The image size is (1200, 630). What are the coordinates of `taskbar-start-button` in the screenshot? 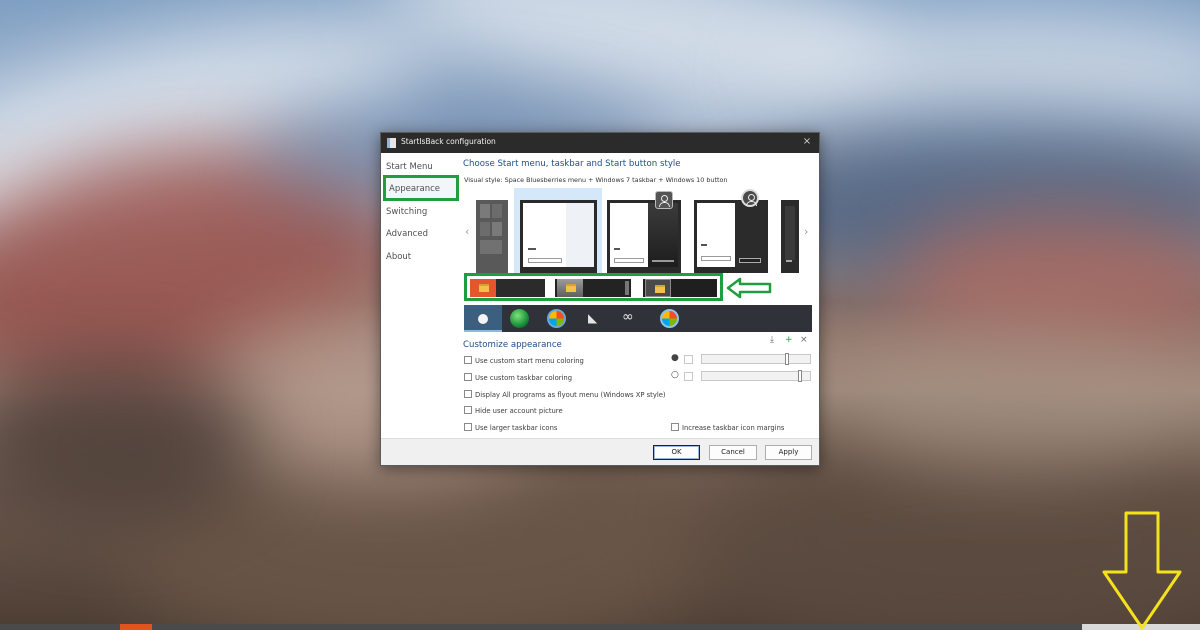 It's located at (136, 627).